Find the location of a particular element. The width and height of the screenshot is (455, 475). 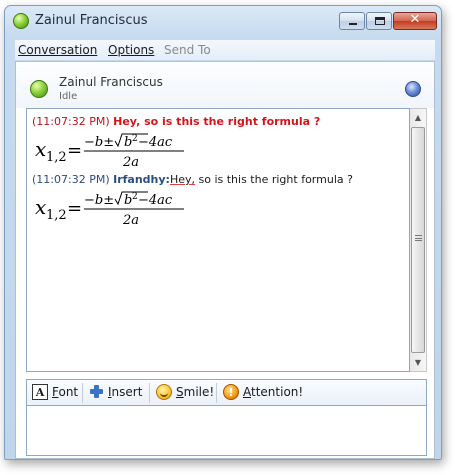

maximize-button is located at coordinates (379, 21).